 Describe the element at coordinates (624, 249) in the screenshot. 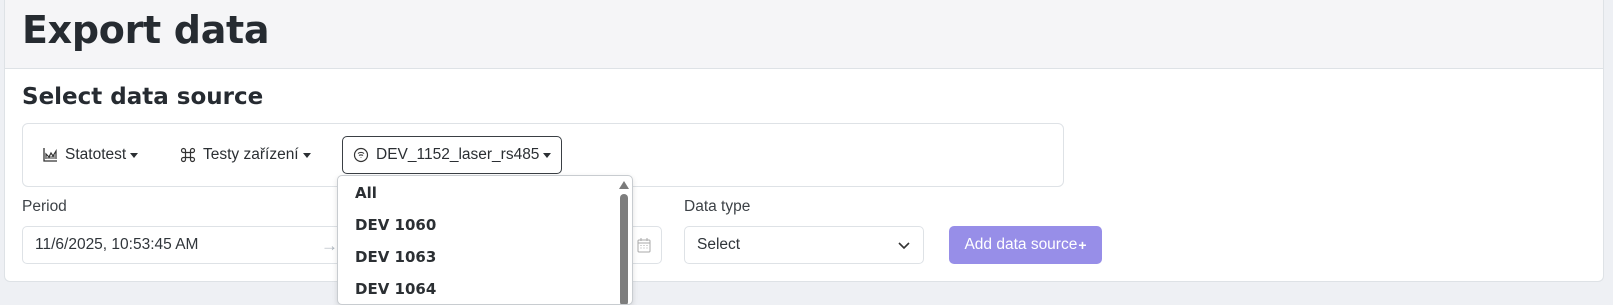

I see `scroll-thumb` at that location.